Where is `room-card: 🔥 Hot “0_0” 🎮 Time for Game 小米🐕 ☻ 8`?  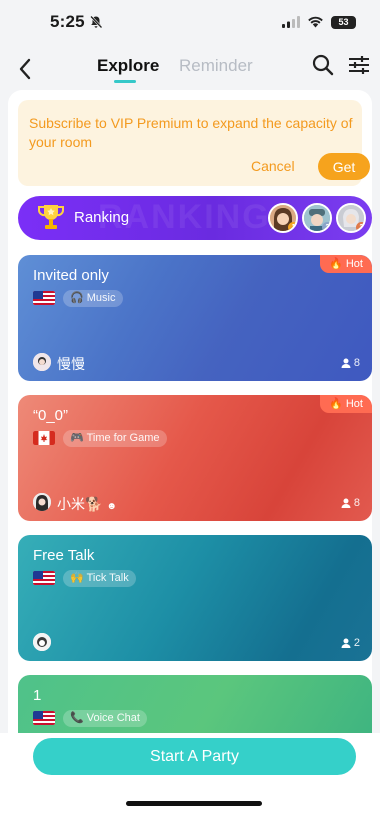
room-card: 🔥 Hot “0_0” 🎮 Time for Game 小米🐕 ☻ 8 is located at coordinates (195, 458).